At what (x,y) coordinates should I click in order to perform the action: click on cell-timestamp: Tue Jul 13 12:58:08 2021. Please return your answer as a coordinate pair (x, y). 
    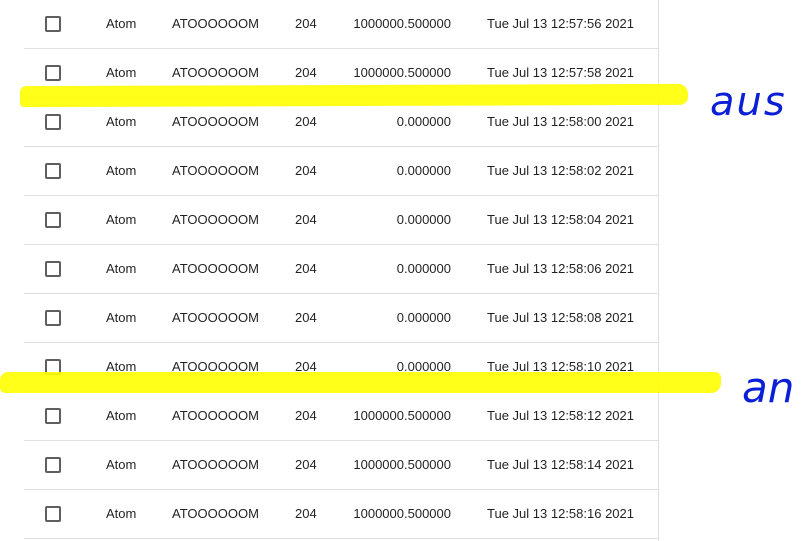
    Looking at the image, I should click on (560, 317).